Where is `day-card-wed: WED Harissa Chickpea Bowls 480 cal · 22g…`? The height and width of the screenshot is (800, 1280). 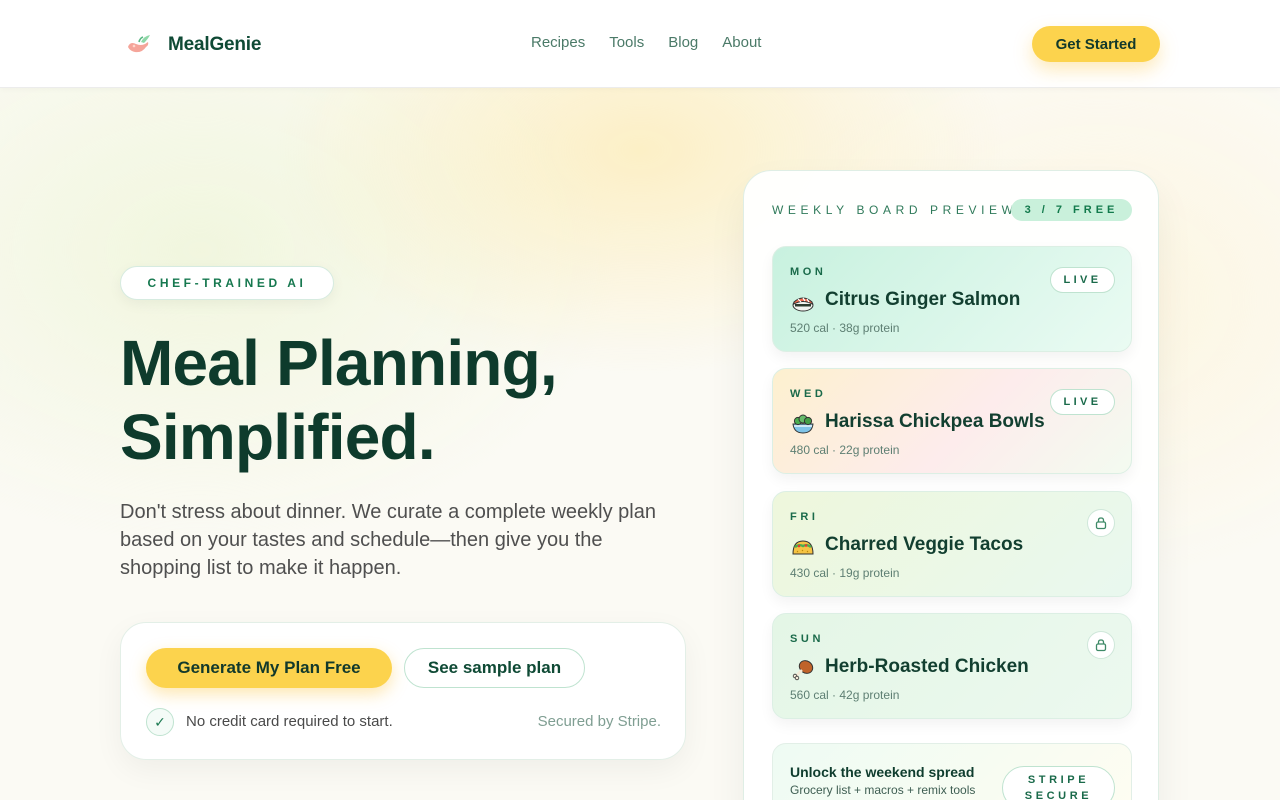
day-card-wed: WED Harissa Chickpea Bowls 480 cal · 22g… is located at coordinates (952, 421).